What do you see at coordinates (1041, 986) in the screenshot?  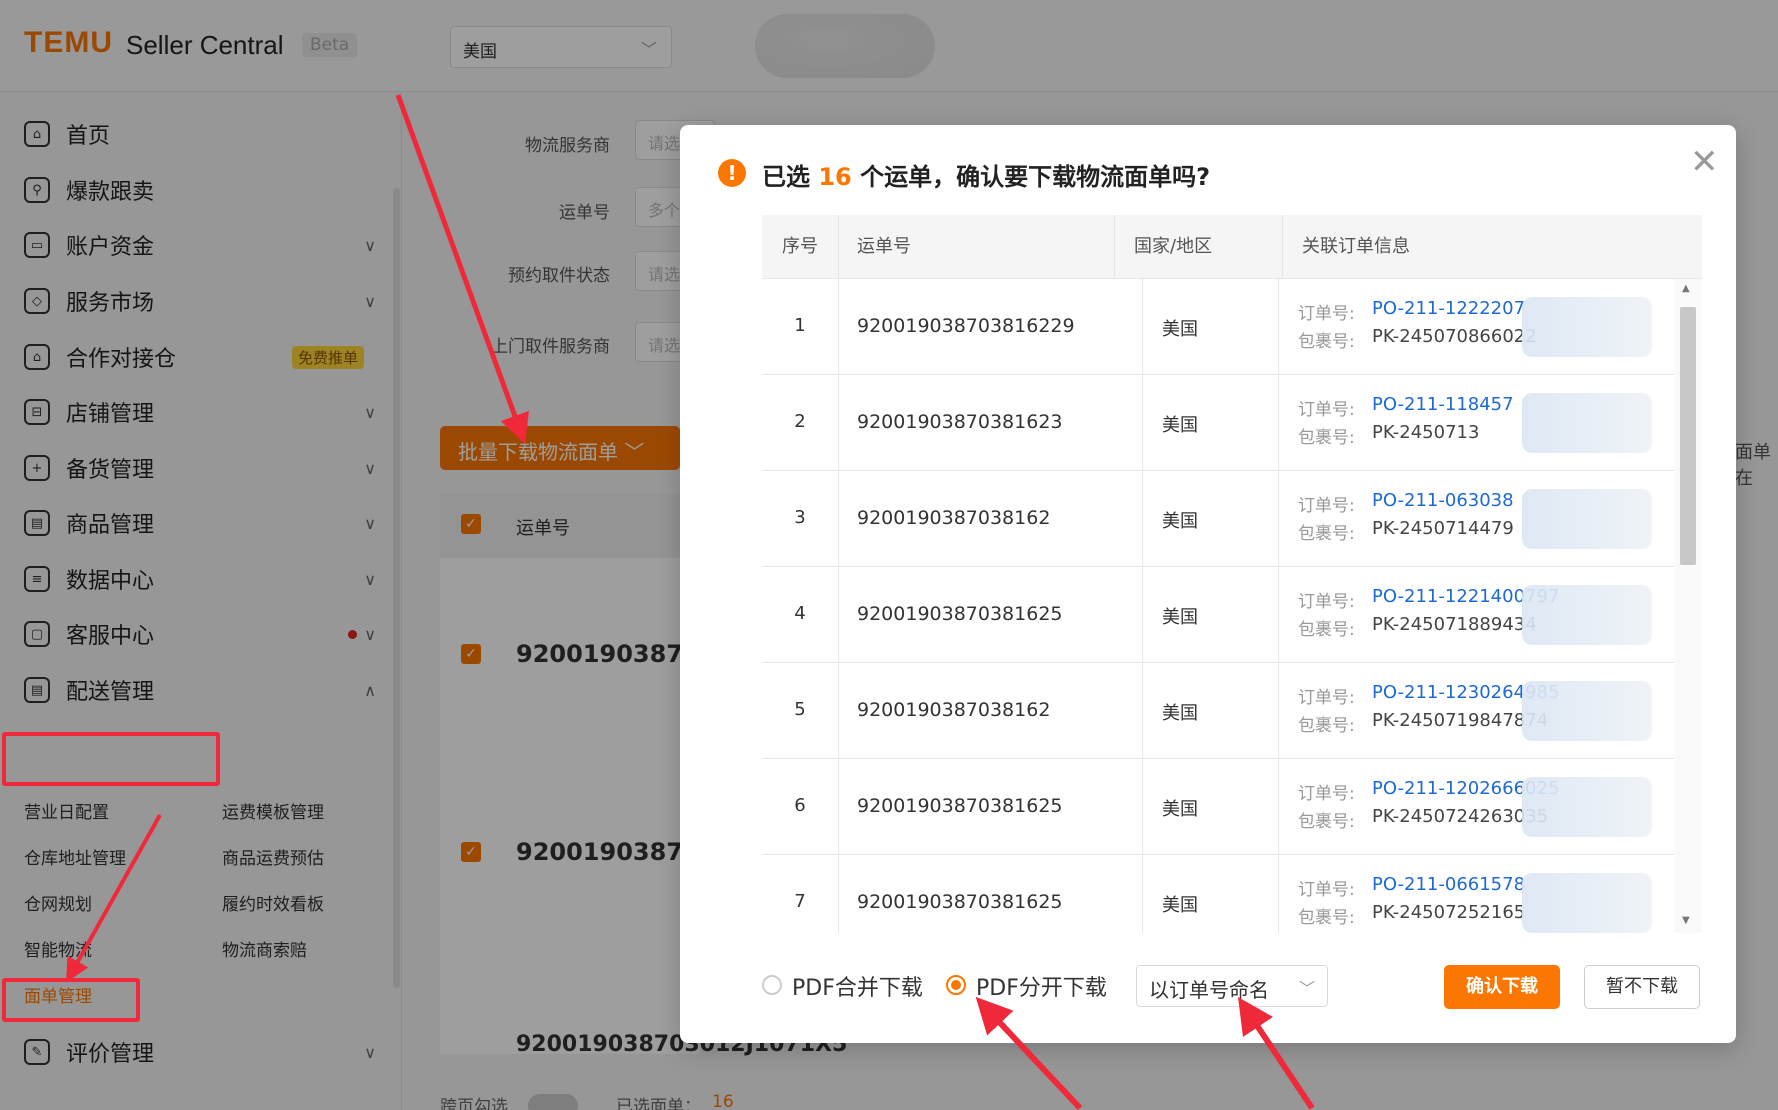 I see `pdf-split-label: PDF分开下载` at bounding box center [1041, 986].